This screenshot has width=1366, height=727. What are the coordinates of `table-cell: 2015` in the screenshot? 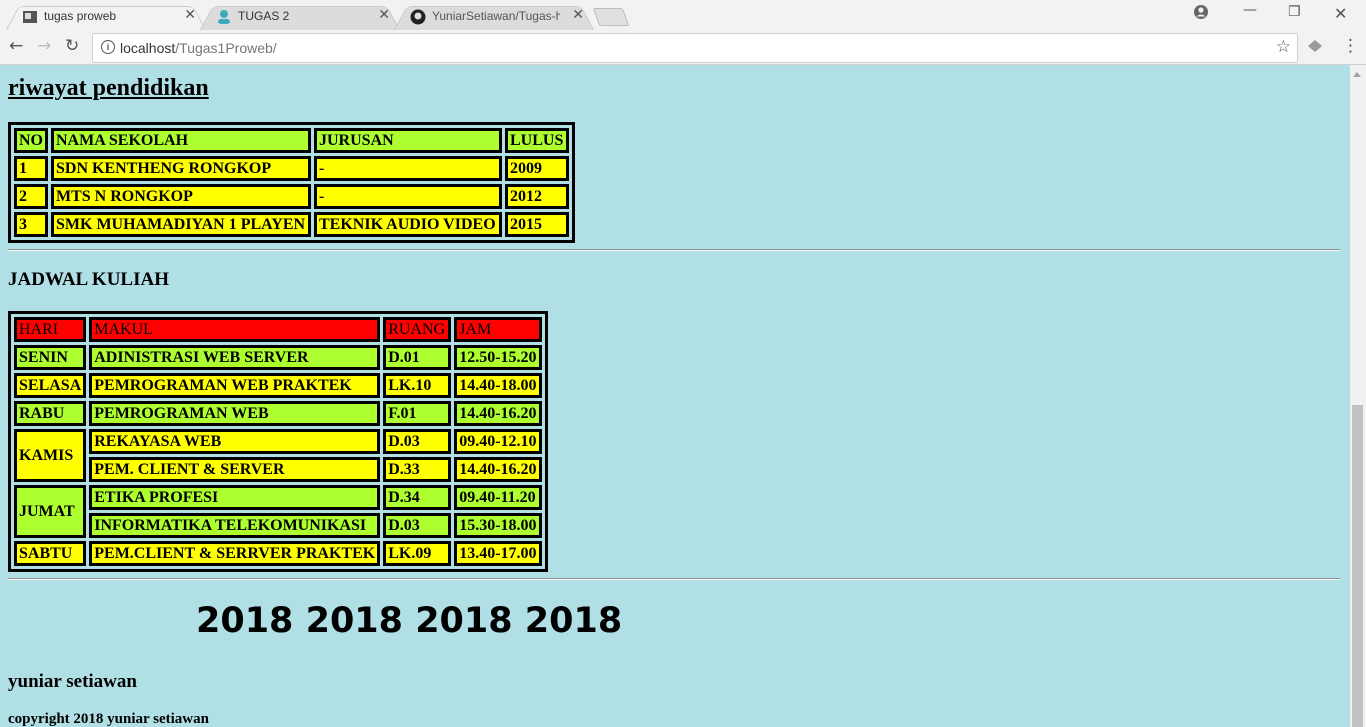 It's located at (537, 224).